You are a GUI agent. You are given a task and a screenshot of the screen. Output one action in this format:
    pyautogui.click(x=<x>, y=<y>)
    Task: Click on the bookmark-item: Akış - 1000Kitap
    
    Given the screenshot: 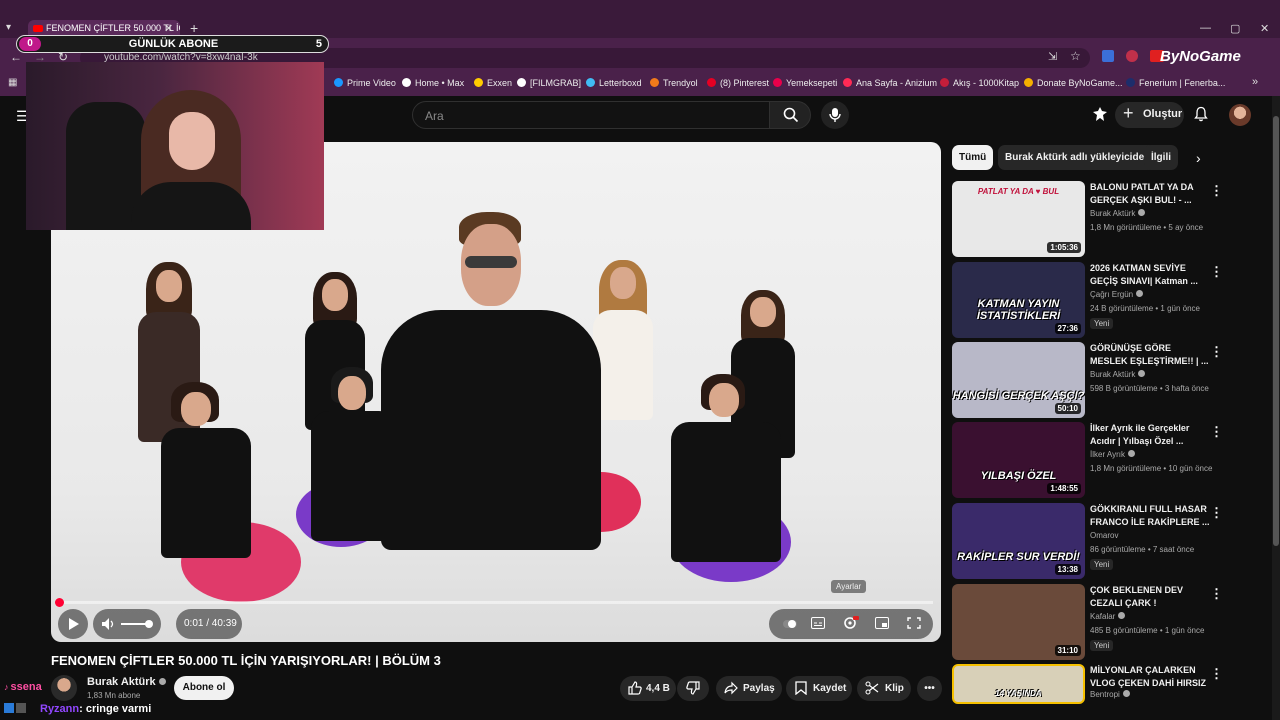 What is the action you would take?
    pyautogui.click(x=979, y=83)
    